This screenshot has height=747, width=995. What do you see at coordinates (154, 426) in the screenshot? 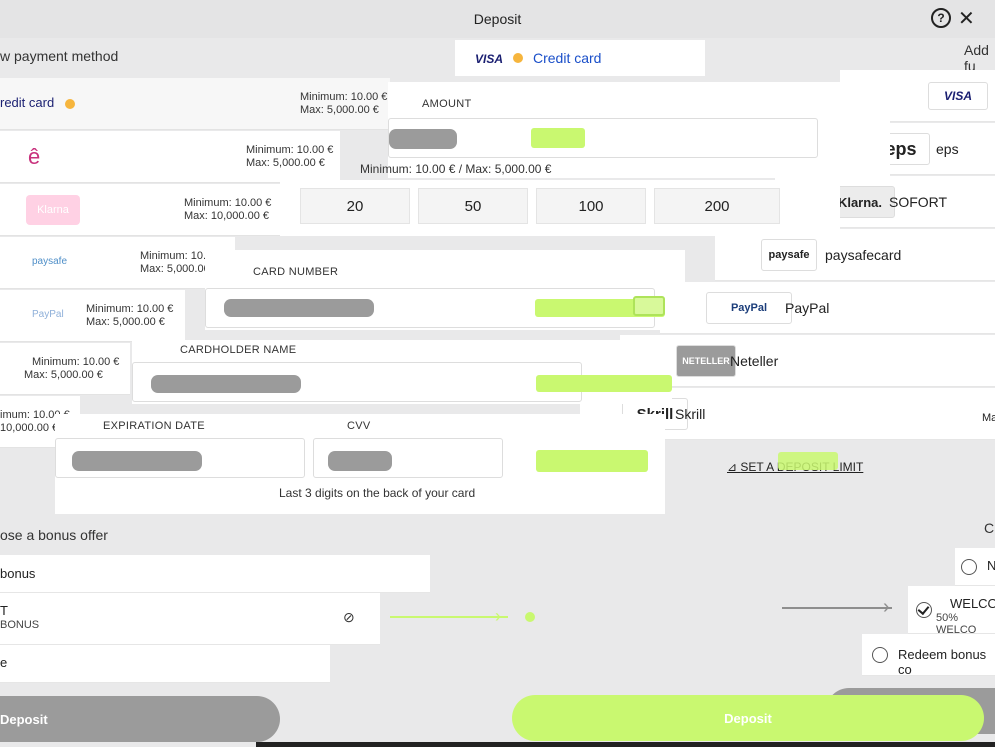
I see `expiry-label: EXPIRATION DATE` at bounding box center [154, 426].